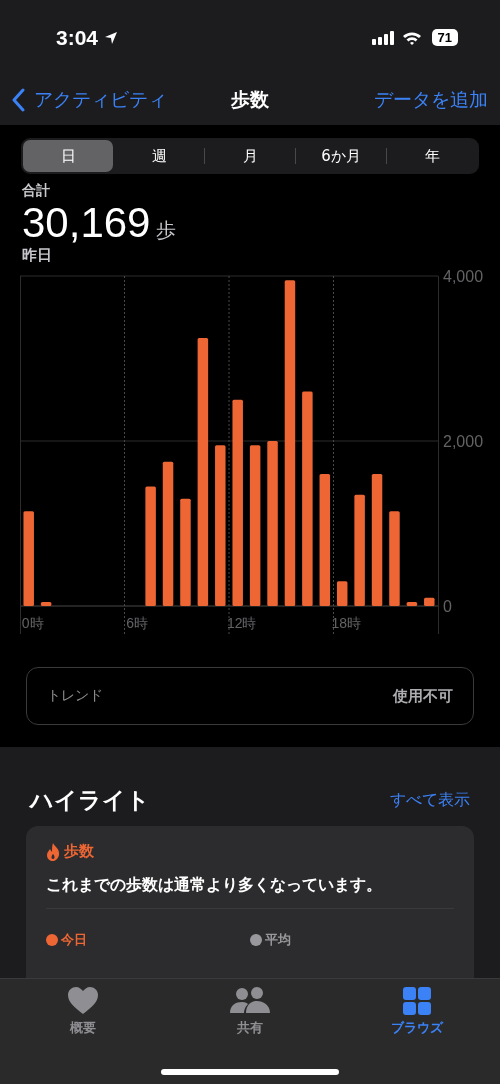 The width and height of the screenshot is (500, 1084). What do you see at coordinates (463, 277) in the screenshot?
I see `y-tick-label: 4,000` at bounding box center [463, 277].